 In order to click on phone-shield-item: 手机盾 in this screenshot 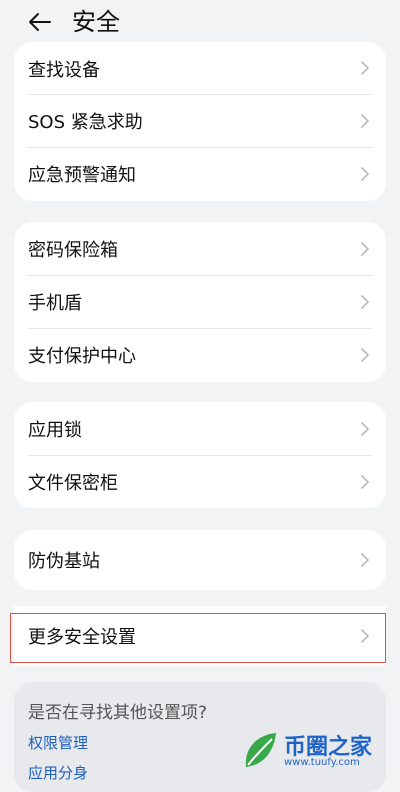, I will do `click(200, 301)`.